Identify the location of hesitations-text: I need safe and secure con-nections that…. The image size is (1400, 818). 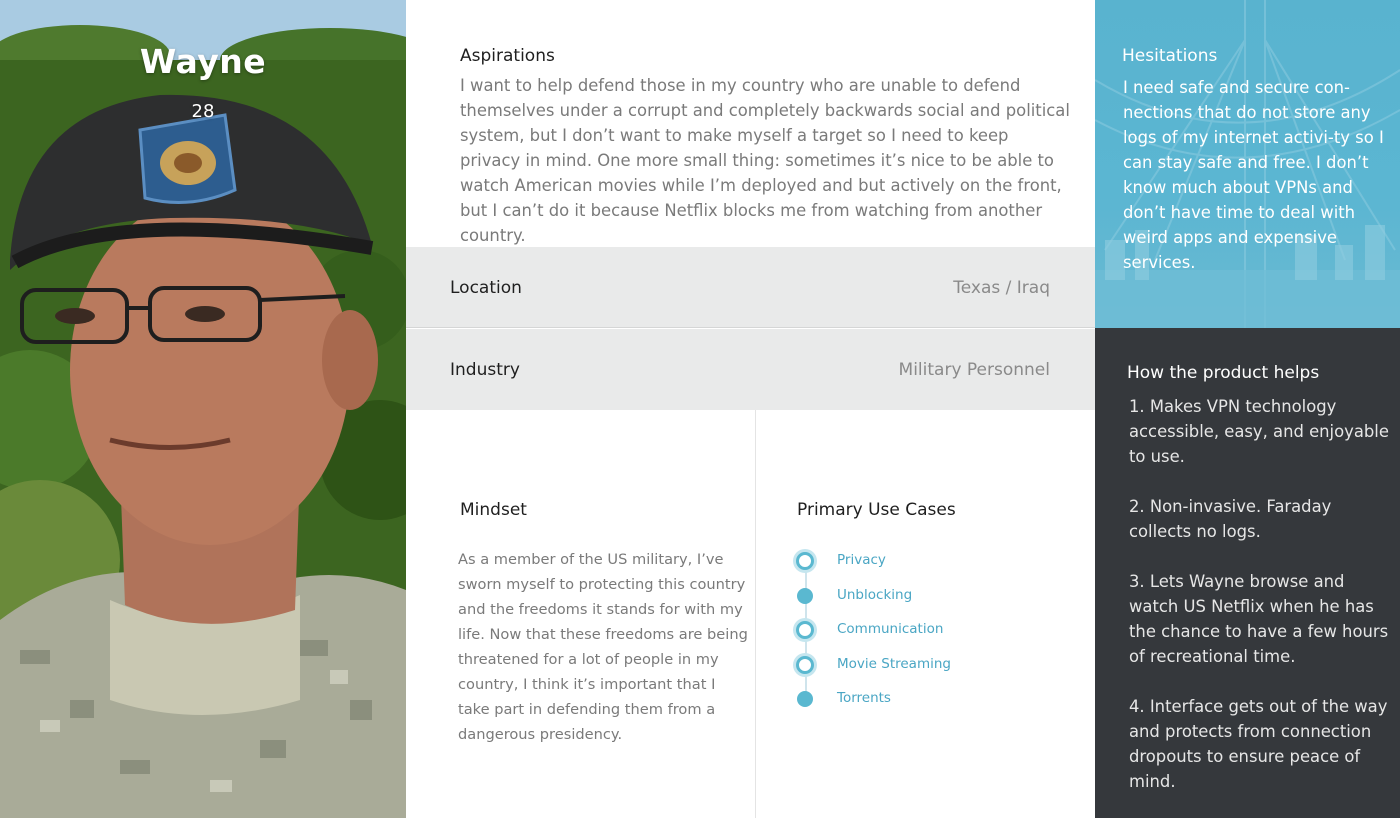
(1253, 175).